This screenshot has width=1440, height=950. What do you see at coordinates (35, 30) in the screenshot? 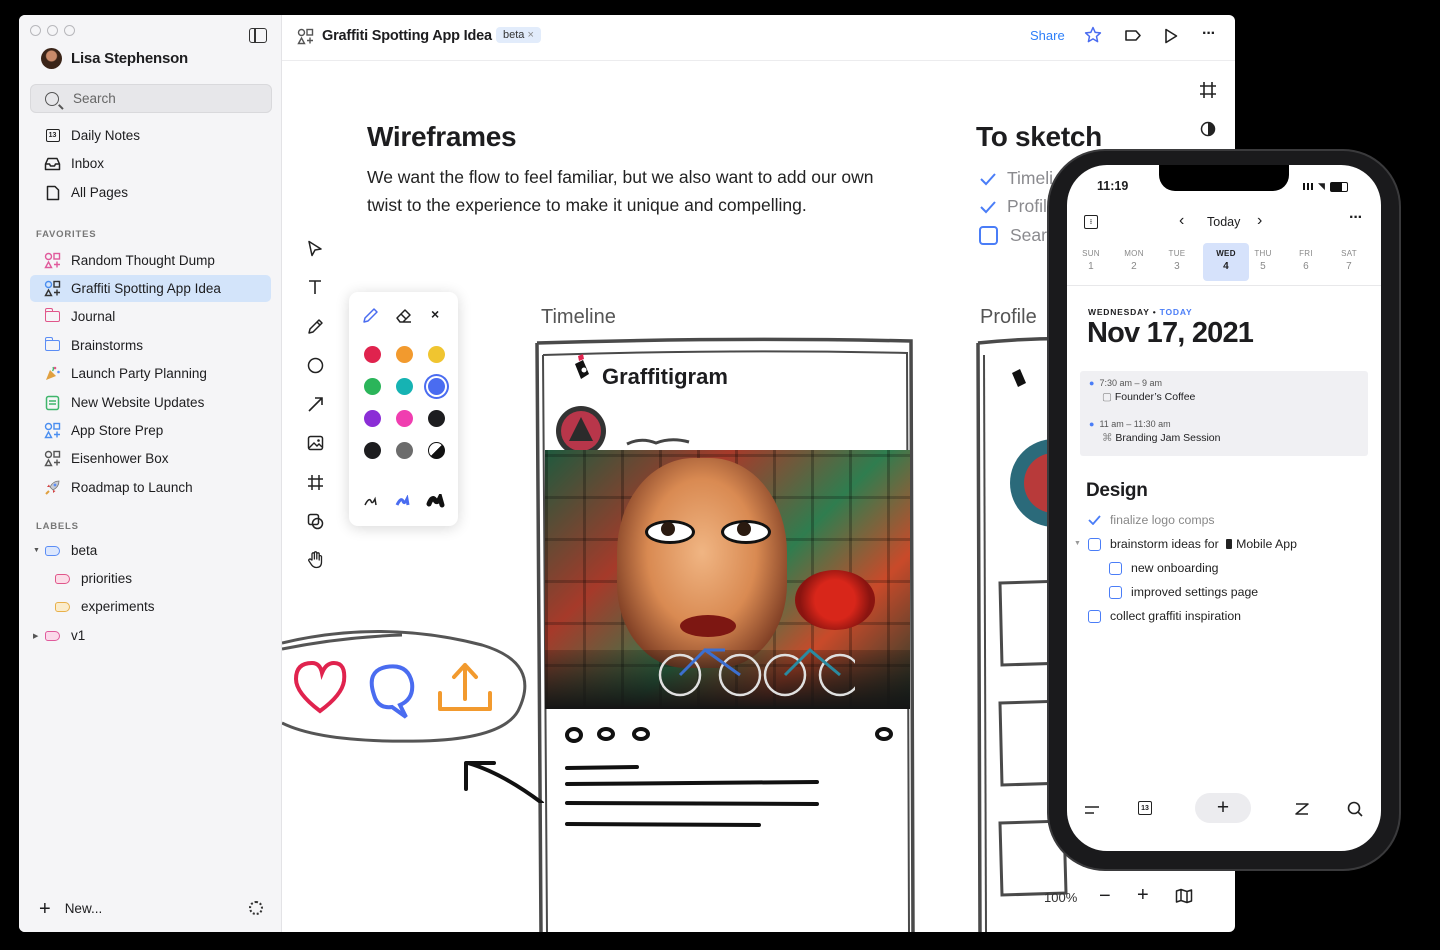
I see `close-window-button` at bounding box center [35, 30].